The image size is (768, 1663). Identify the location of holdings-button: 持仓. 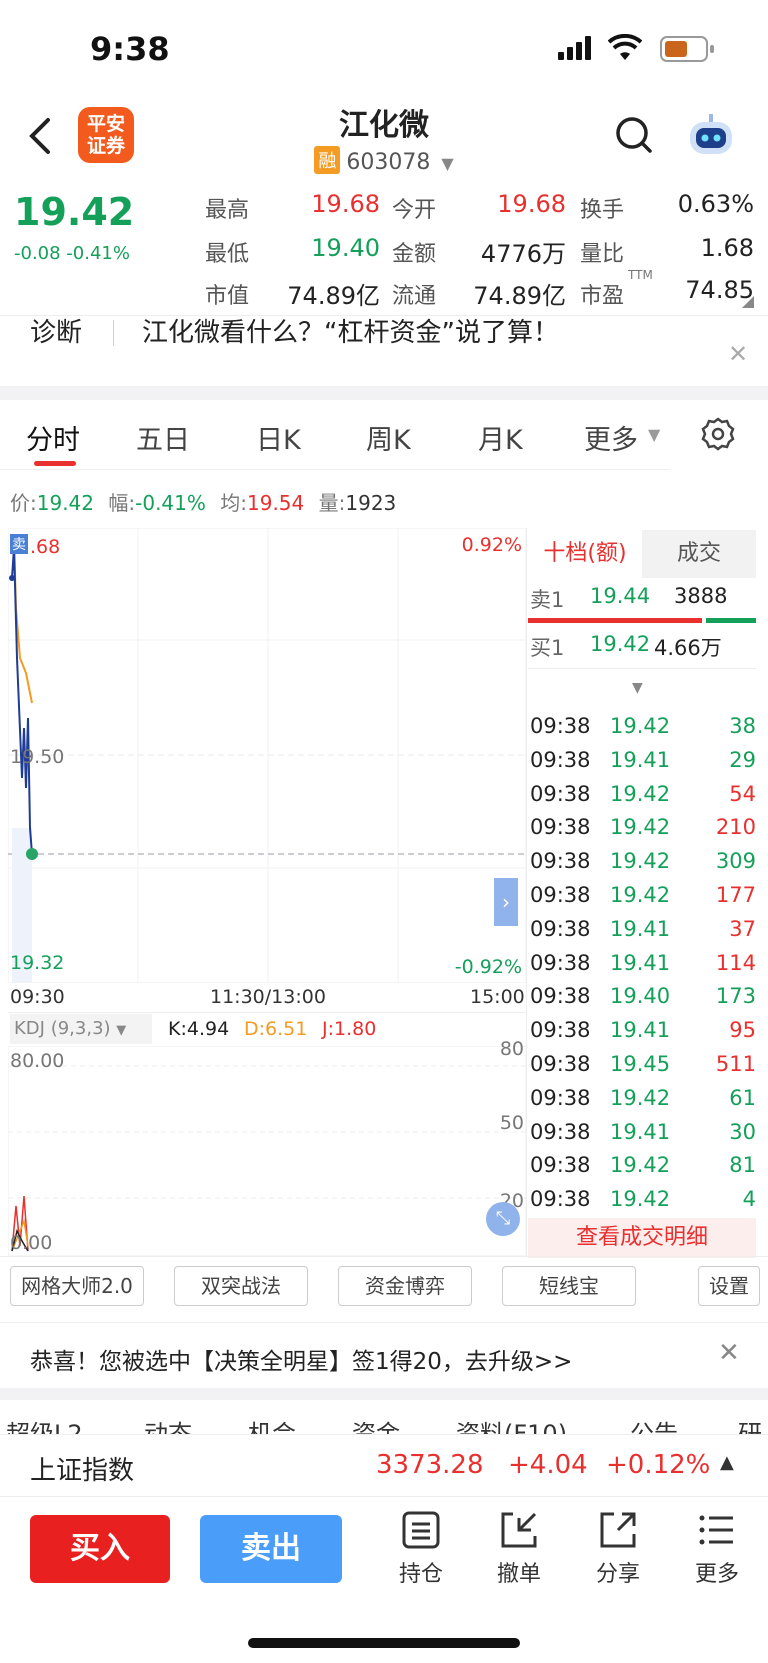
(421, 1549).